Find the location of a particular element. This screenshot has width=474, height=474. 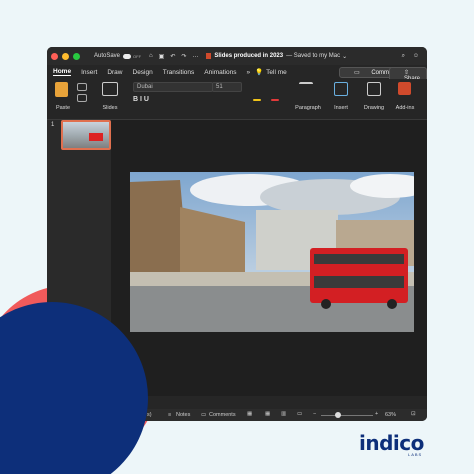

tab-design: Design is located at coordinates (143, 72).